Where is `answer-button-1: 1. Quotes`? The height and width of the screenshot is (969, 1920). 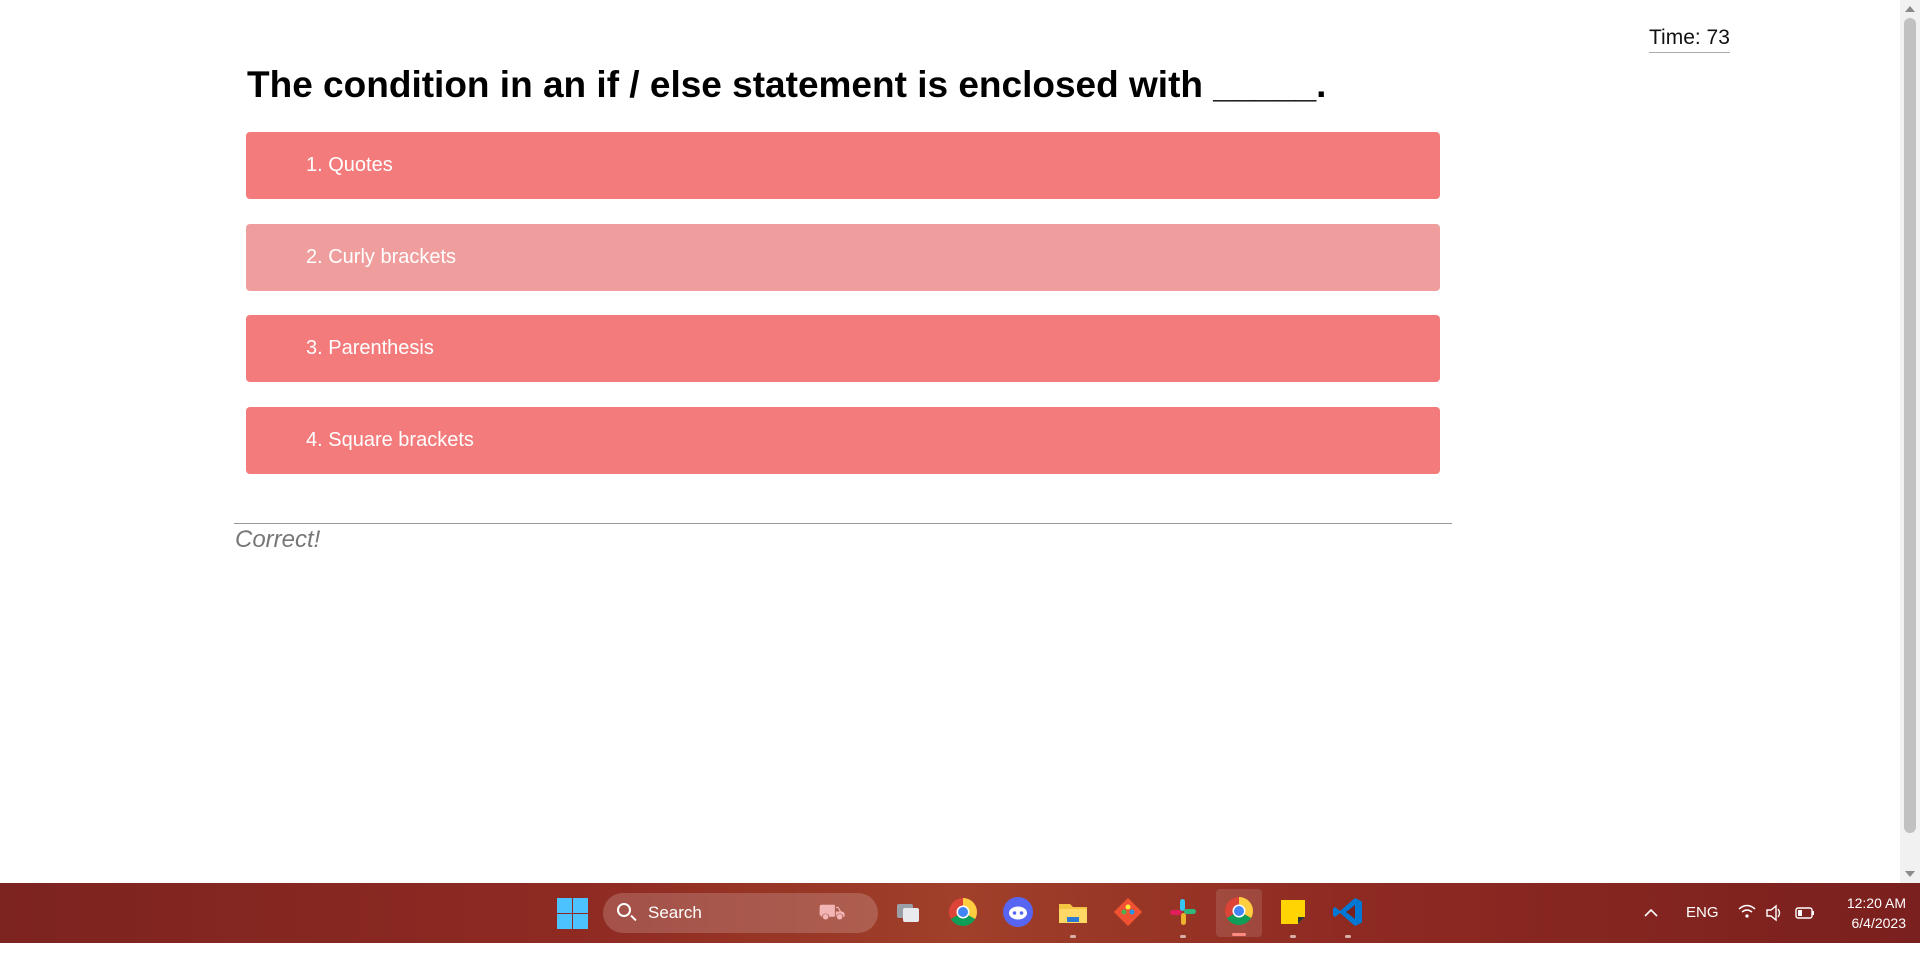
answer-button-1: 1. Quotes is located at coordinates (843, 165).